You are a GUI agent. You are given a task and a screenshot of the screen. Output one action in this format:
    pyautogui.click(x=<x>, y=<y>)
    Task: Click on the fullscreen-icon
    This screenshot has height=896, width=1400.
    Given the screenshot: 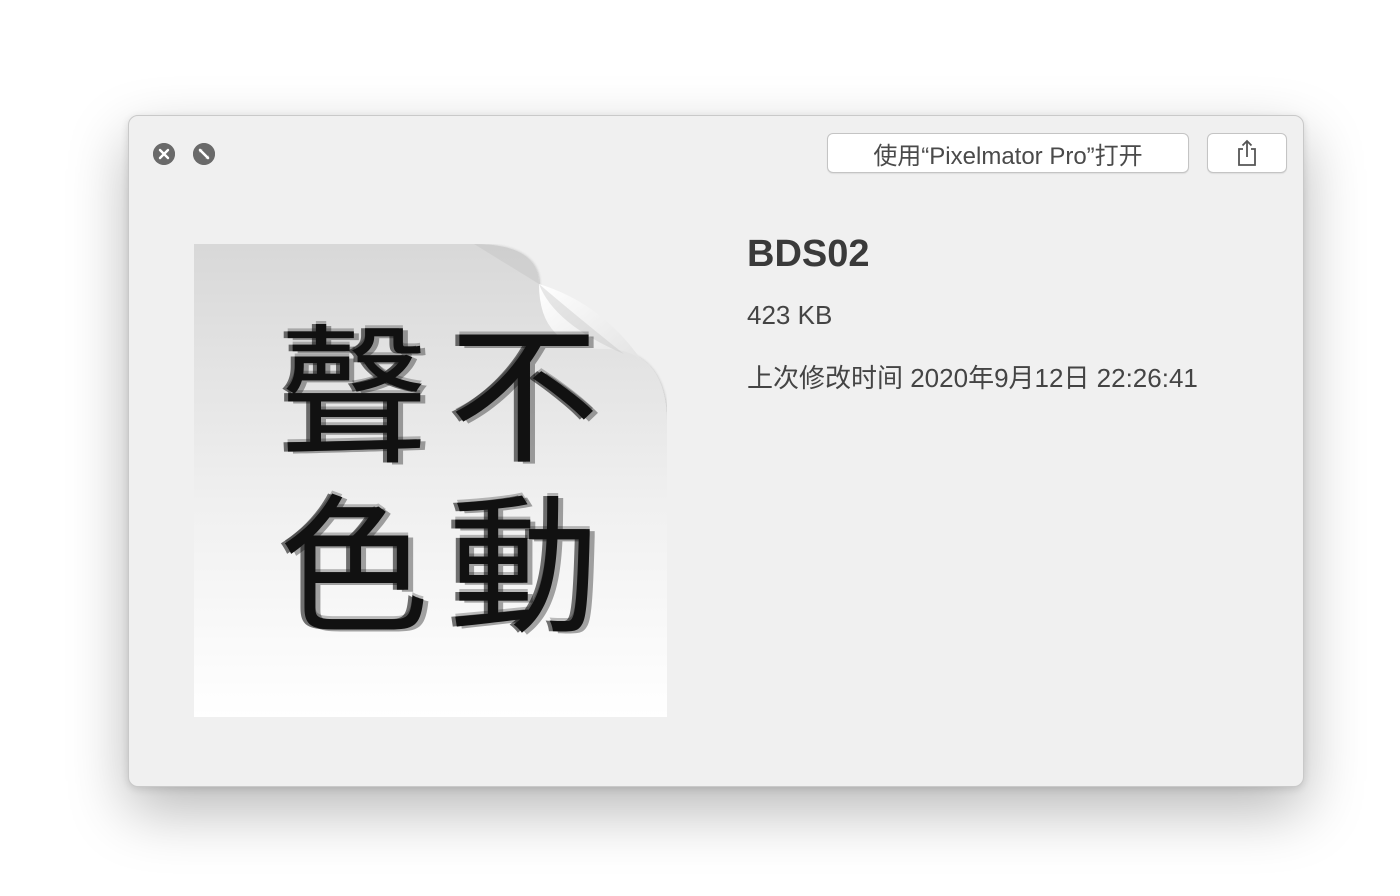 What is the action you would take?
    pyautogui.click(x=204, y=154)
    